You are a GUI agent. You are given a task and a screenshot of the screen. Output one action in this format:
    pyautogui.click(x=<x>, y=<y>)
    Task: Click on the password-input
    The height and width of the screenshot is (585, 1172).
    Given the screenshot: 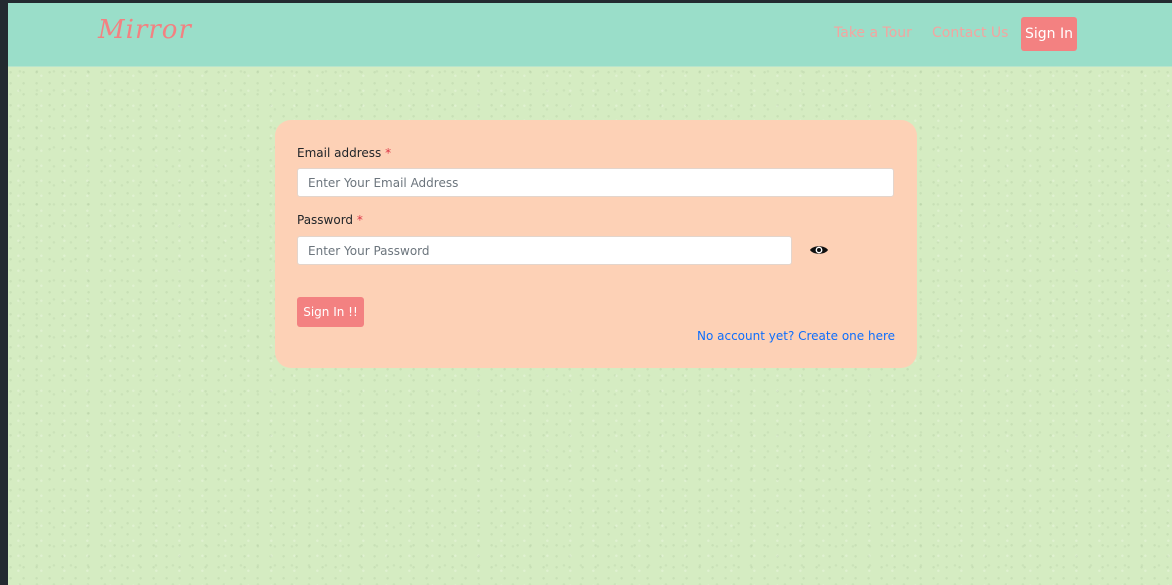 What is the action you would take?
    pyautogui.click(x=544, y=250)
    